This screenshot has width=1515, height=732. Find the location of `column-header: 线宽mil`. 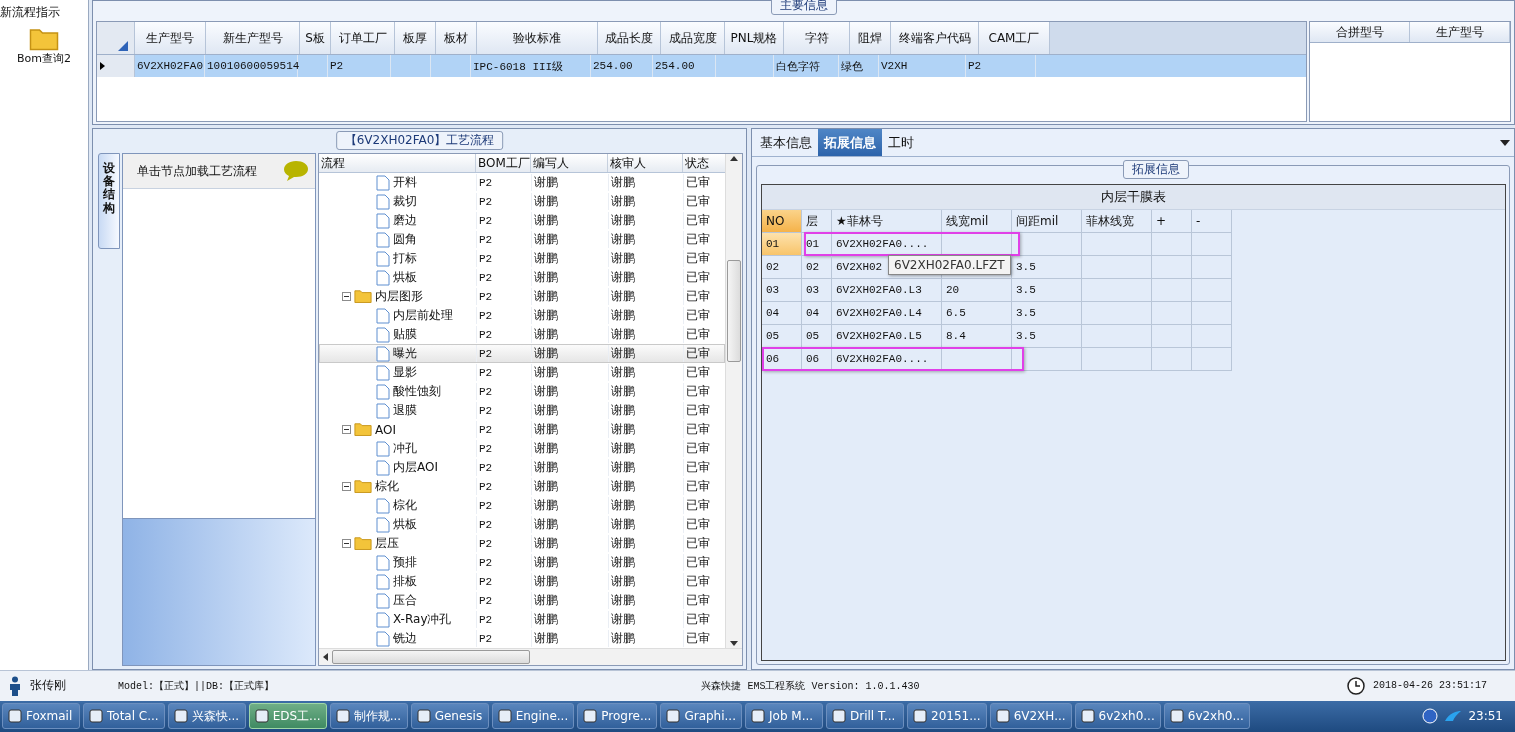

column-header: 线宽mil is located at coordinates (977, 221).